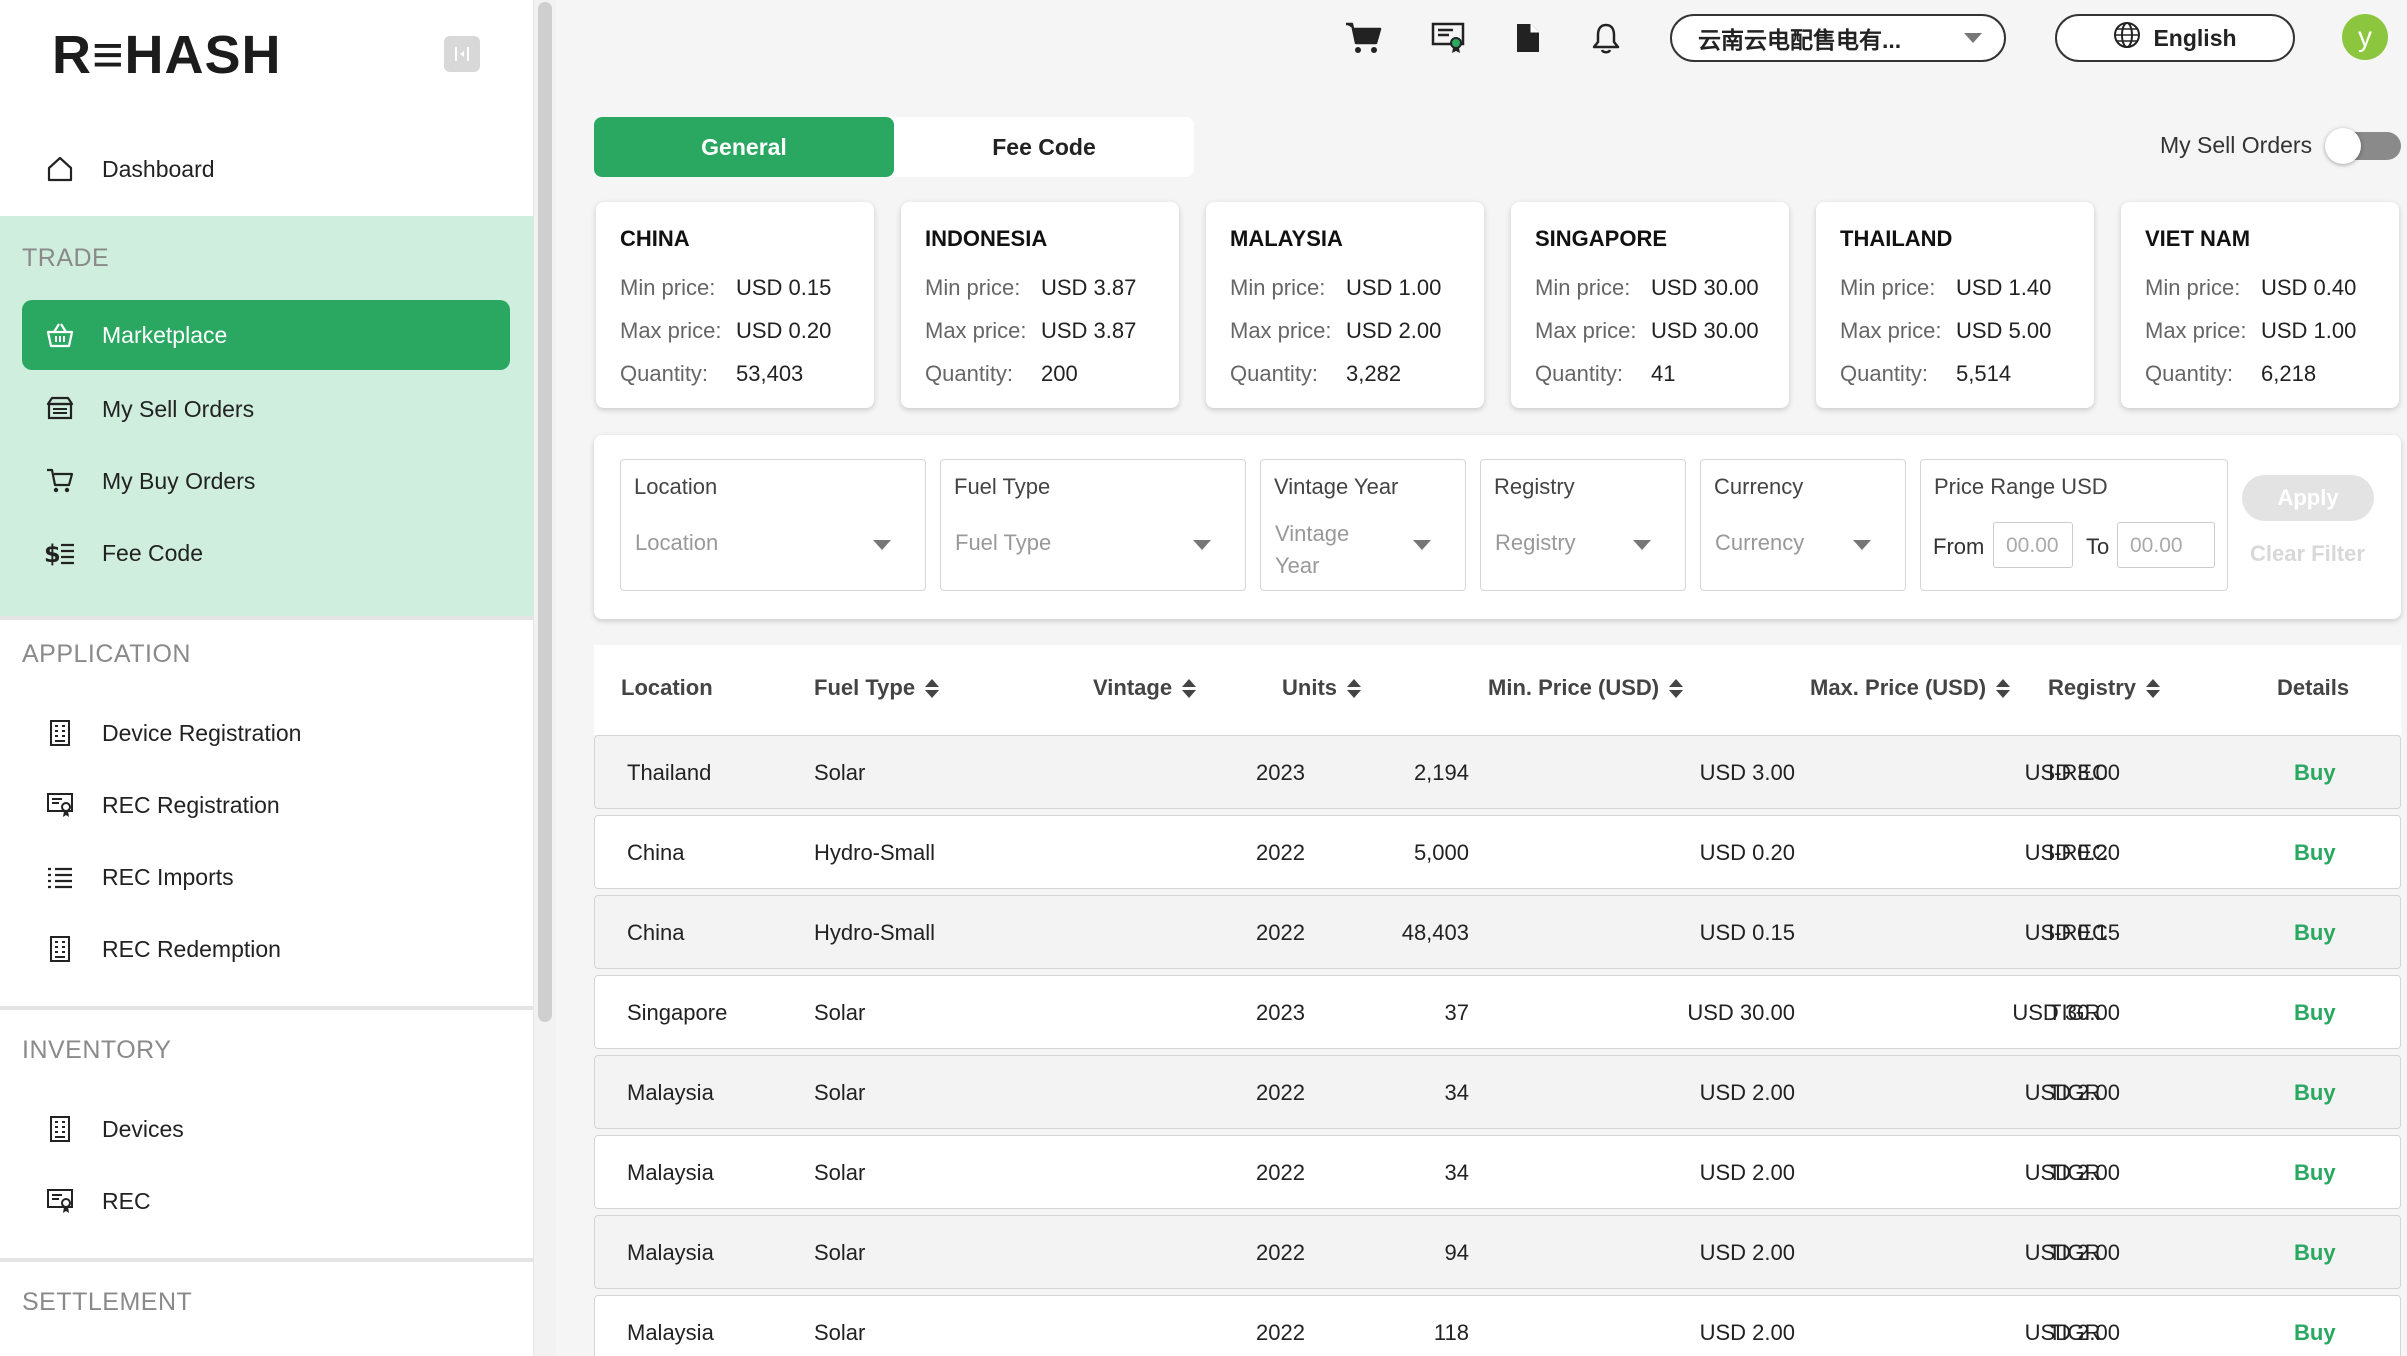 Image resolution: width=2407 pixels, height=1356 pixels. I want to click on sidebar-item-rec: REC, so click(266, 1201).